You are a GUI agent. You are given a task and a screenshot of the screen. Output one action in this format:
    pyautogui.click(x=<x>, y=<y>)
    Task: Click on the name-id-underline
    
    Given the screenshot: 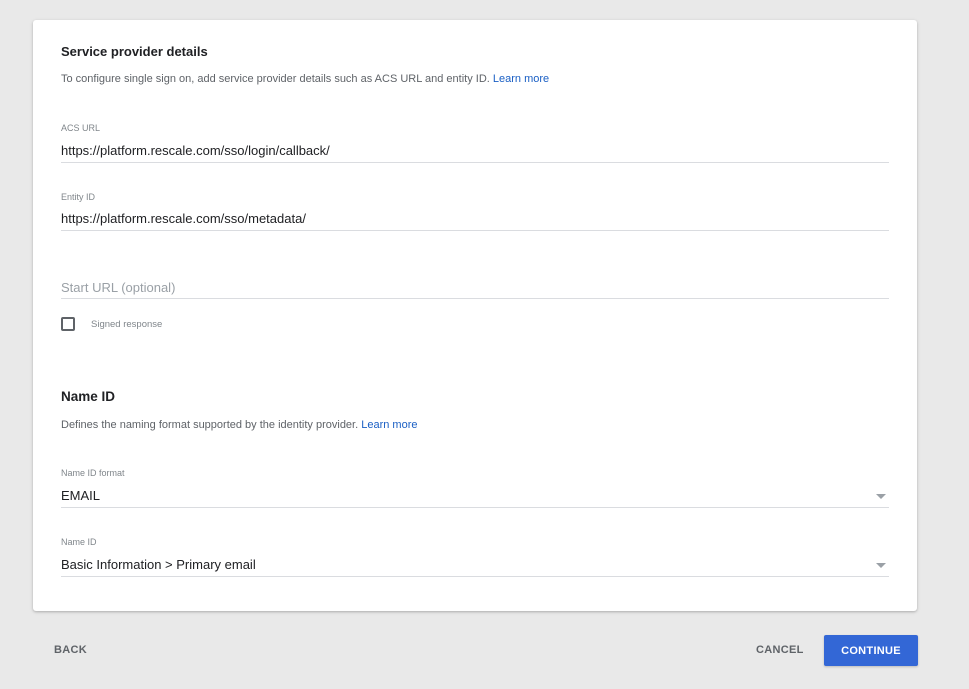 What is the action you would take?
    pyautogui.click(x=475, y=576)
    